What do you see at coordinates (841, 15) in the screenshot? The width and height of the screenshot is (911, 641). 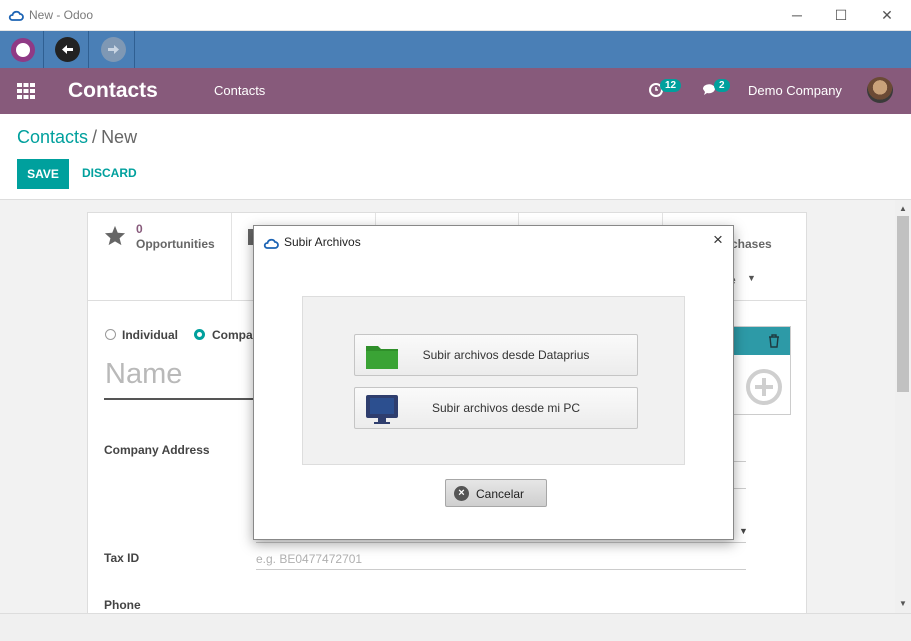 I see `maximize-button: ☐` at bounding box center [841, 15].